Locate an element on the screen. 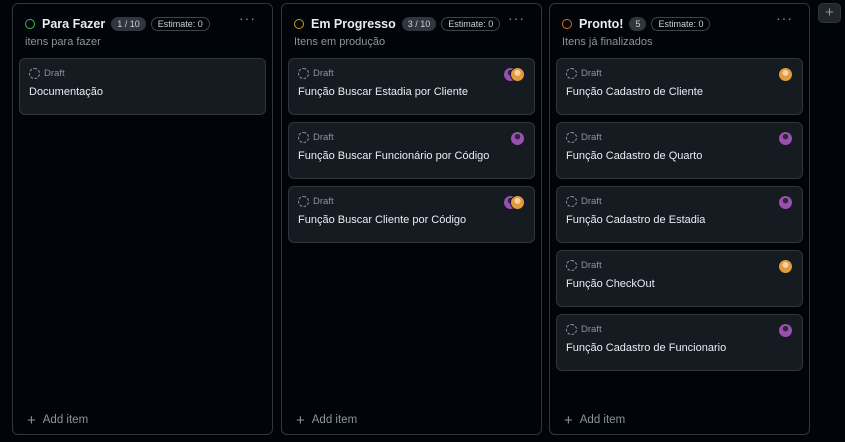  column-title: Pronto! is located at coordinates (601, 24).